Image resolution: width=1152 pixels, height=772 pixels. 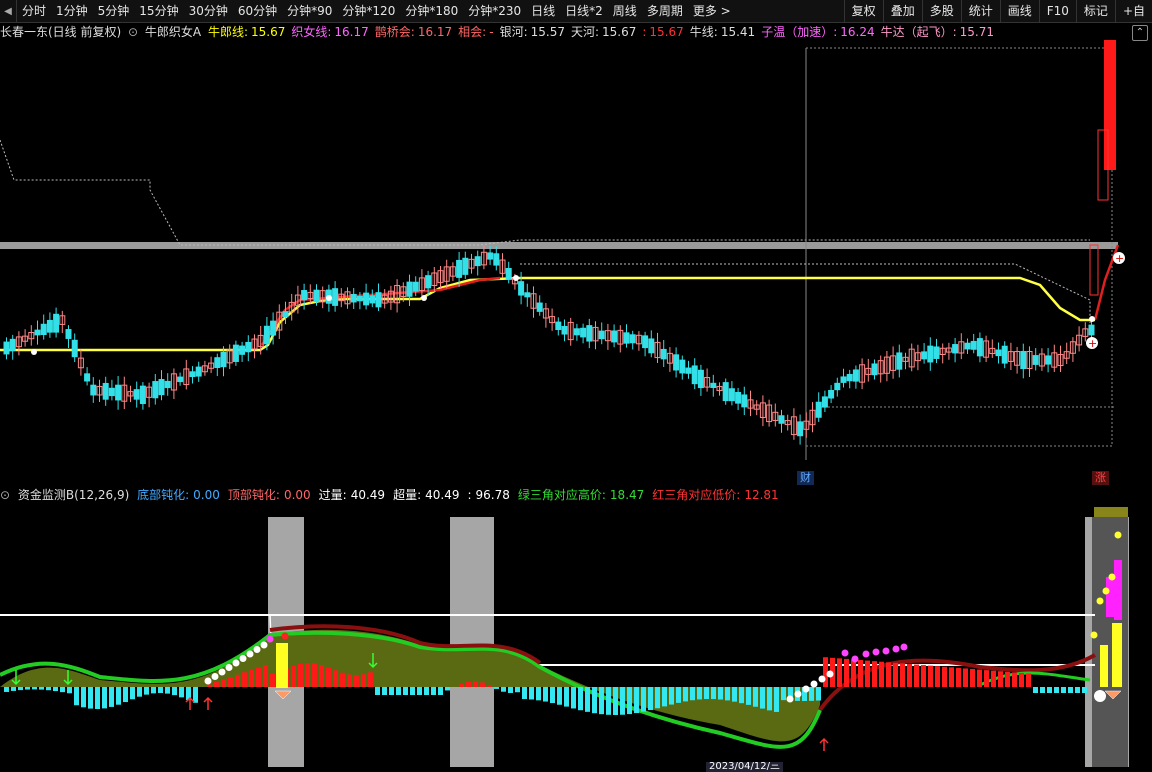 I want to click on period-tab-daily-x2: 日线*2, so click(x=584, y=11).